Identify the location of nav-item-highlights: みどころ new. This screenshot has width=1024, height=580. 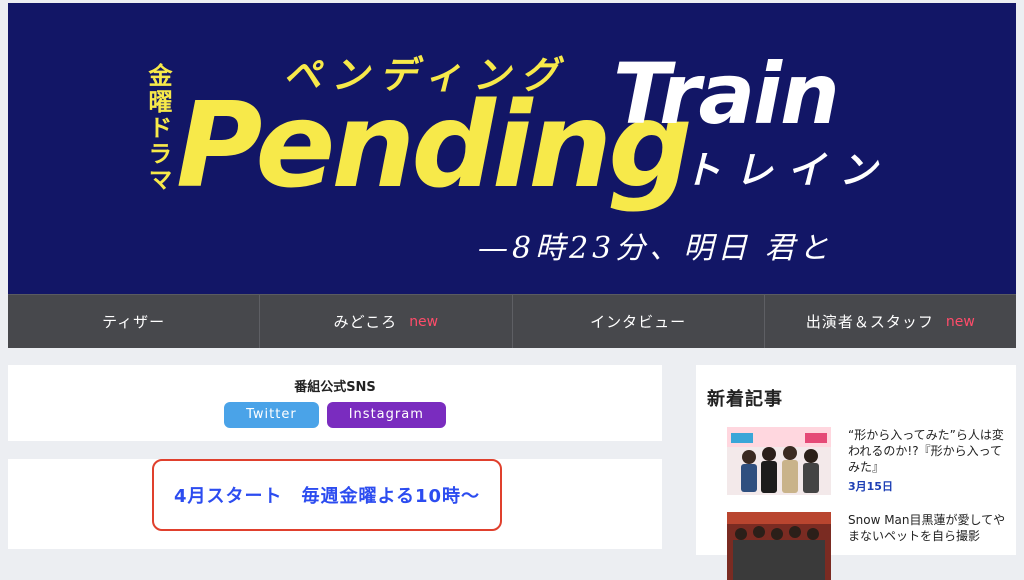
(386, 321).